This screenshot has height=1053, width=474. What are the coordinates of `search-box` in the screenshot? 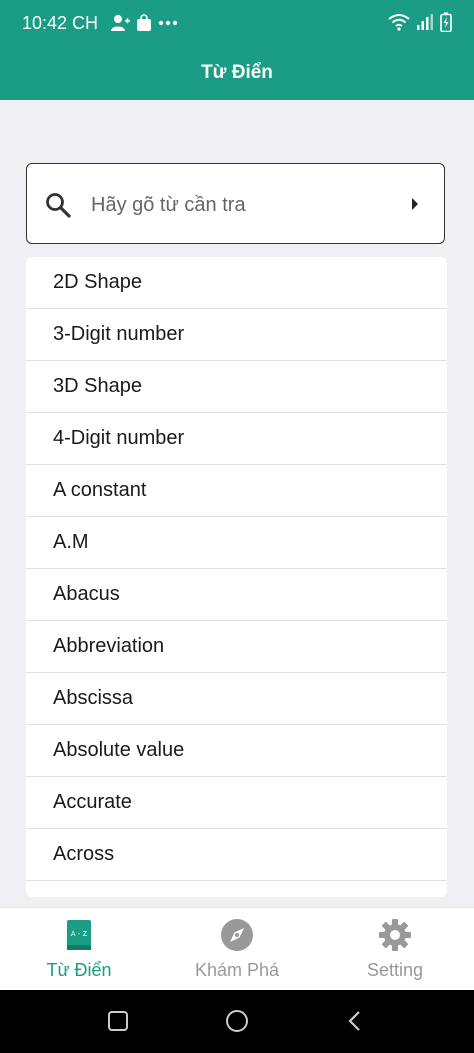 It's located at (235, 203).